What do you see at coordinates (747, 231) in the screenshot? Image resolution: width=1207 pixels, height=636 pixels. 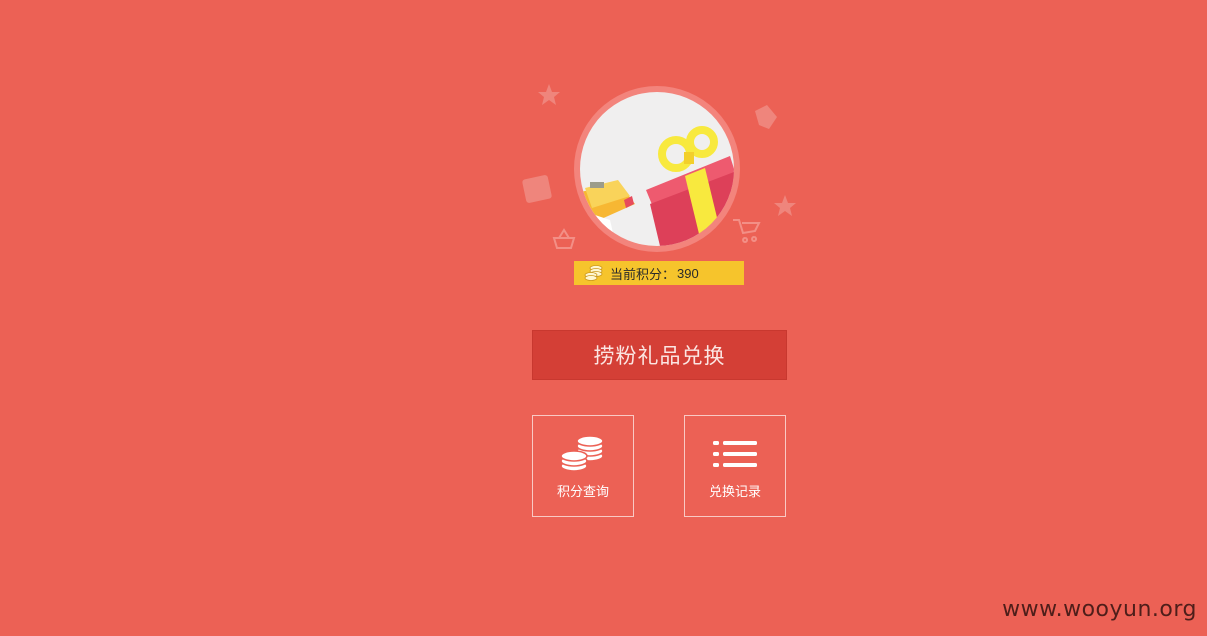 I see `cart-icon` at bounding box center [747, 231].